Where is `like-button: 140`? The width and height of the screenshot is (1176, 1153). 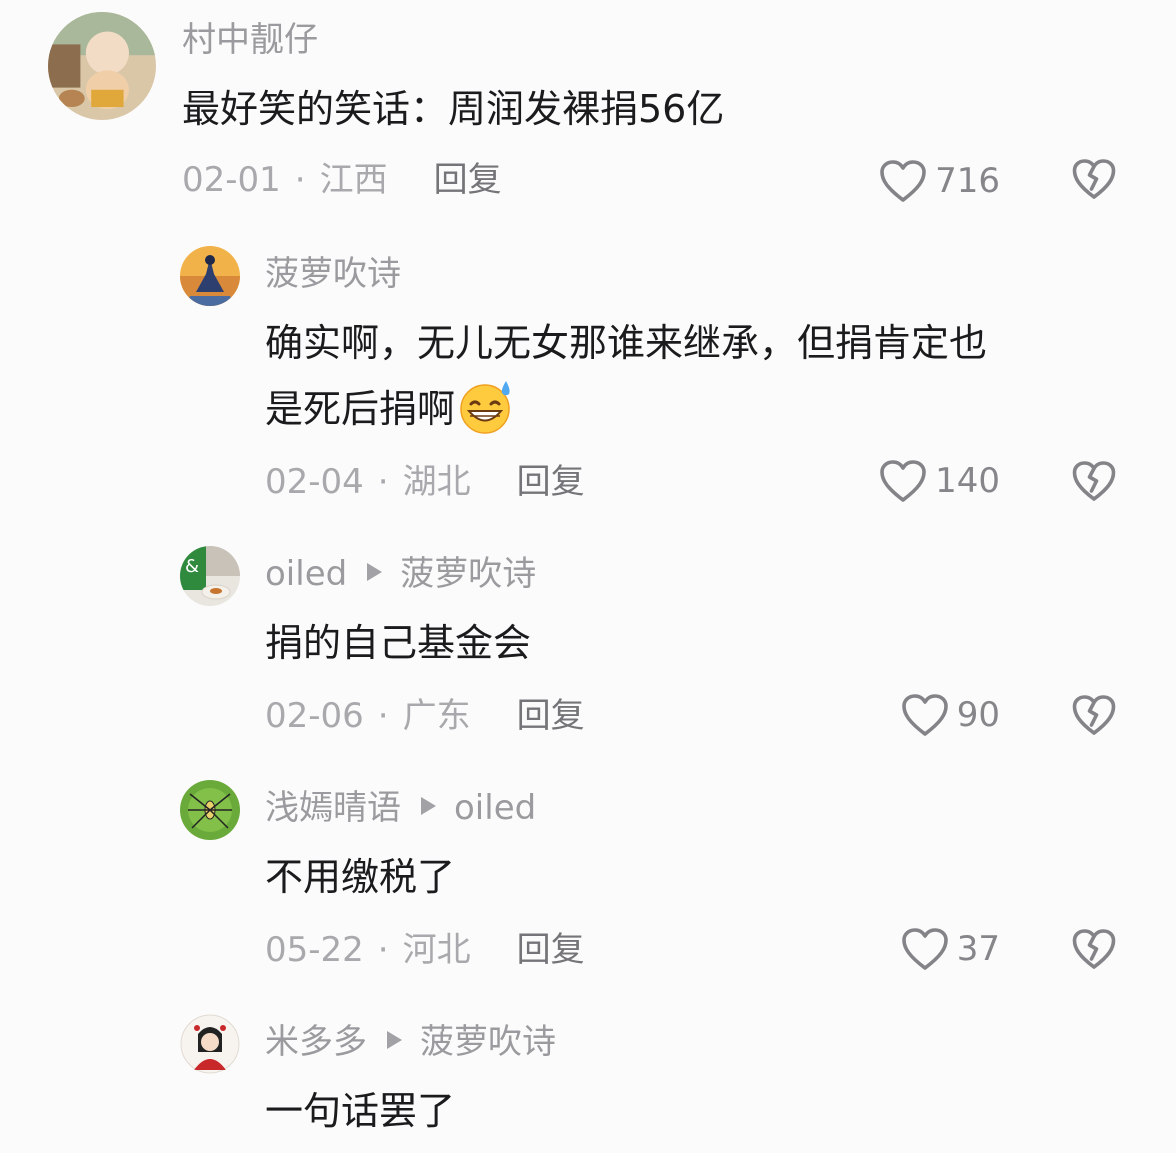
like-button: 140 is located at coordinates (930, 481).